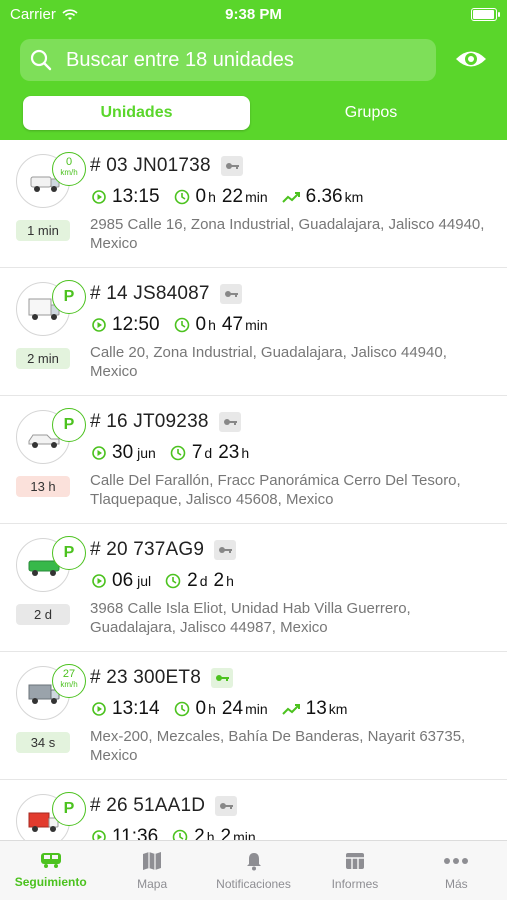 The width and height of the screenshot is (507, 900). I want to click on duration-days-unit: d, so click(203, 581).